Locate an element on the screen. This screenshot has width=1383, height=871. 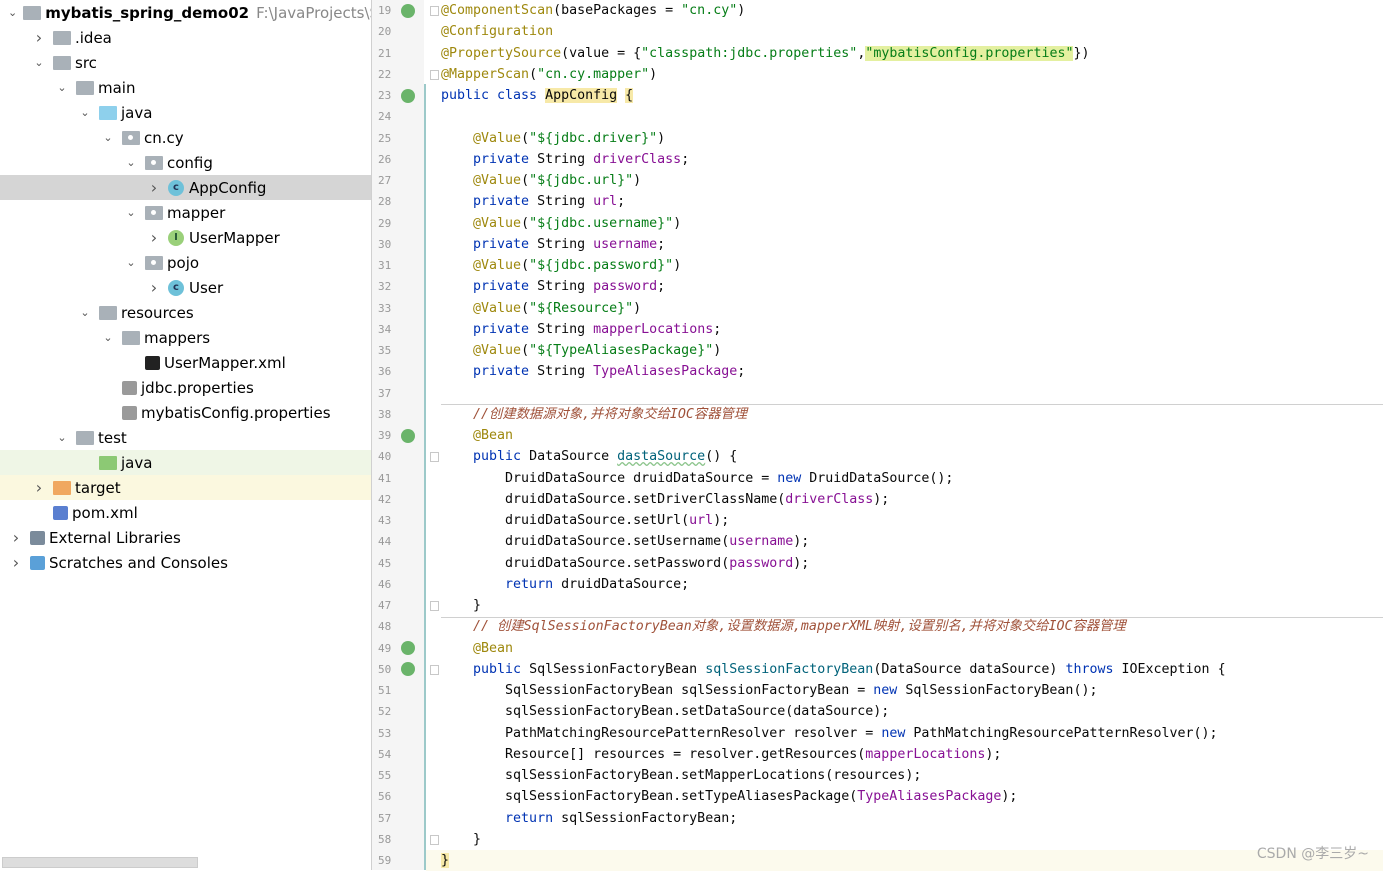
line-number: 32 is located at coordinates (385, 287).